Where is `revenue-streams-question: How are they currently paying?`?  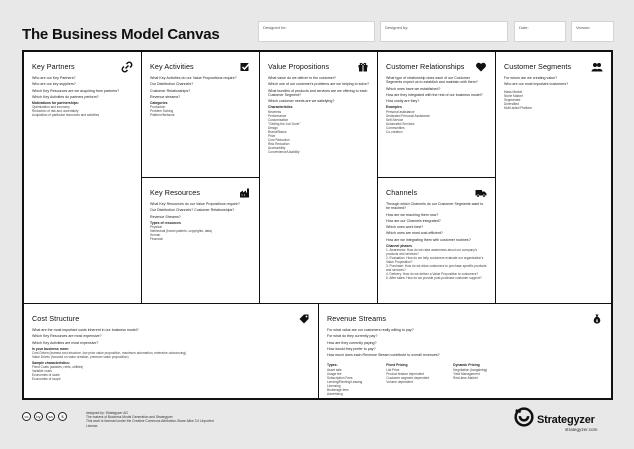
revenue-streams-question: How are they currently paying? is located at coordinates (352, 342).